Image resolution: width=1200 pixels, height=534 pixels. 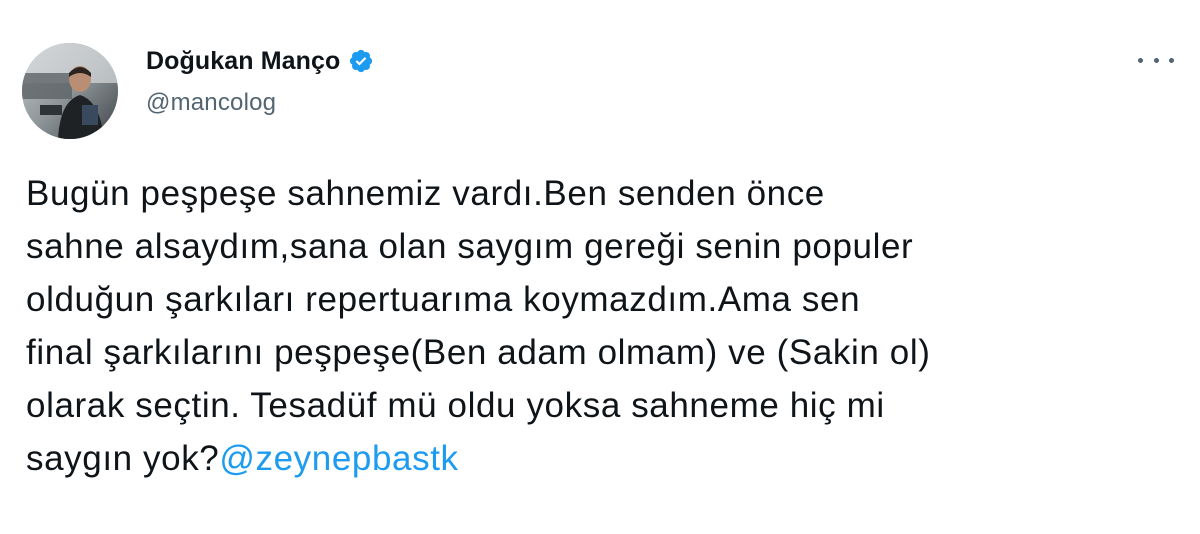 I want to click on avatar, so click(x=70, y=91).